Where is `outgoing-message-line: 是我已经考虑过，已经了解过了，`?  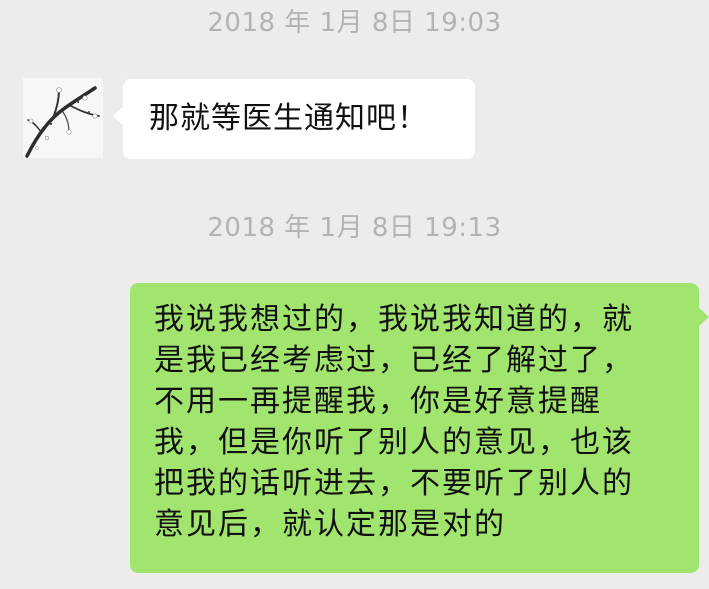 outgoing-message-line: 是我已经考虑过，已经了解过了， is located at coordinates (394, 360).